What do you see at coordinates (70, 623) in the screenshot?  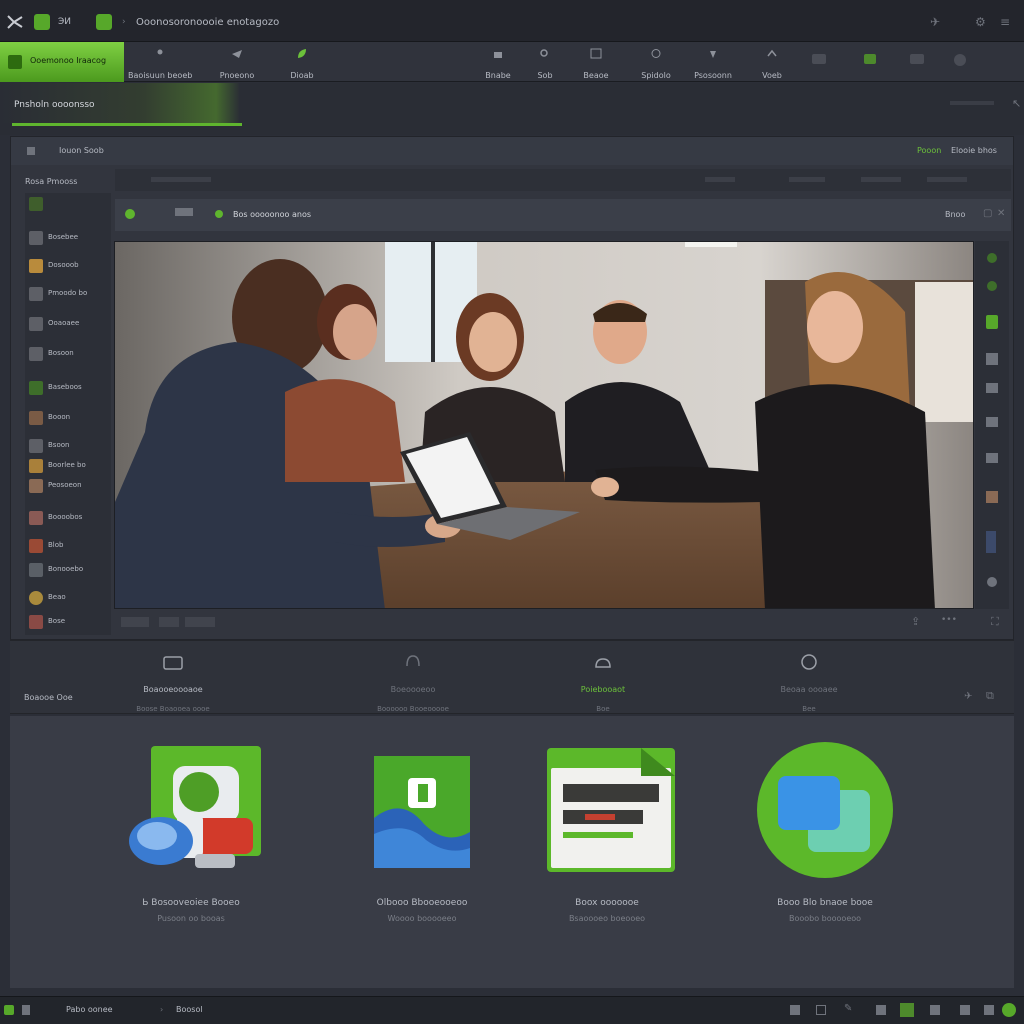 I see `sidebar-item: Bose` at bounding box center [70, 623].